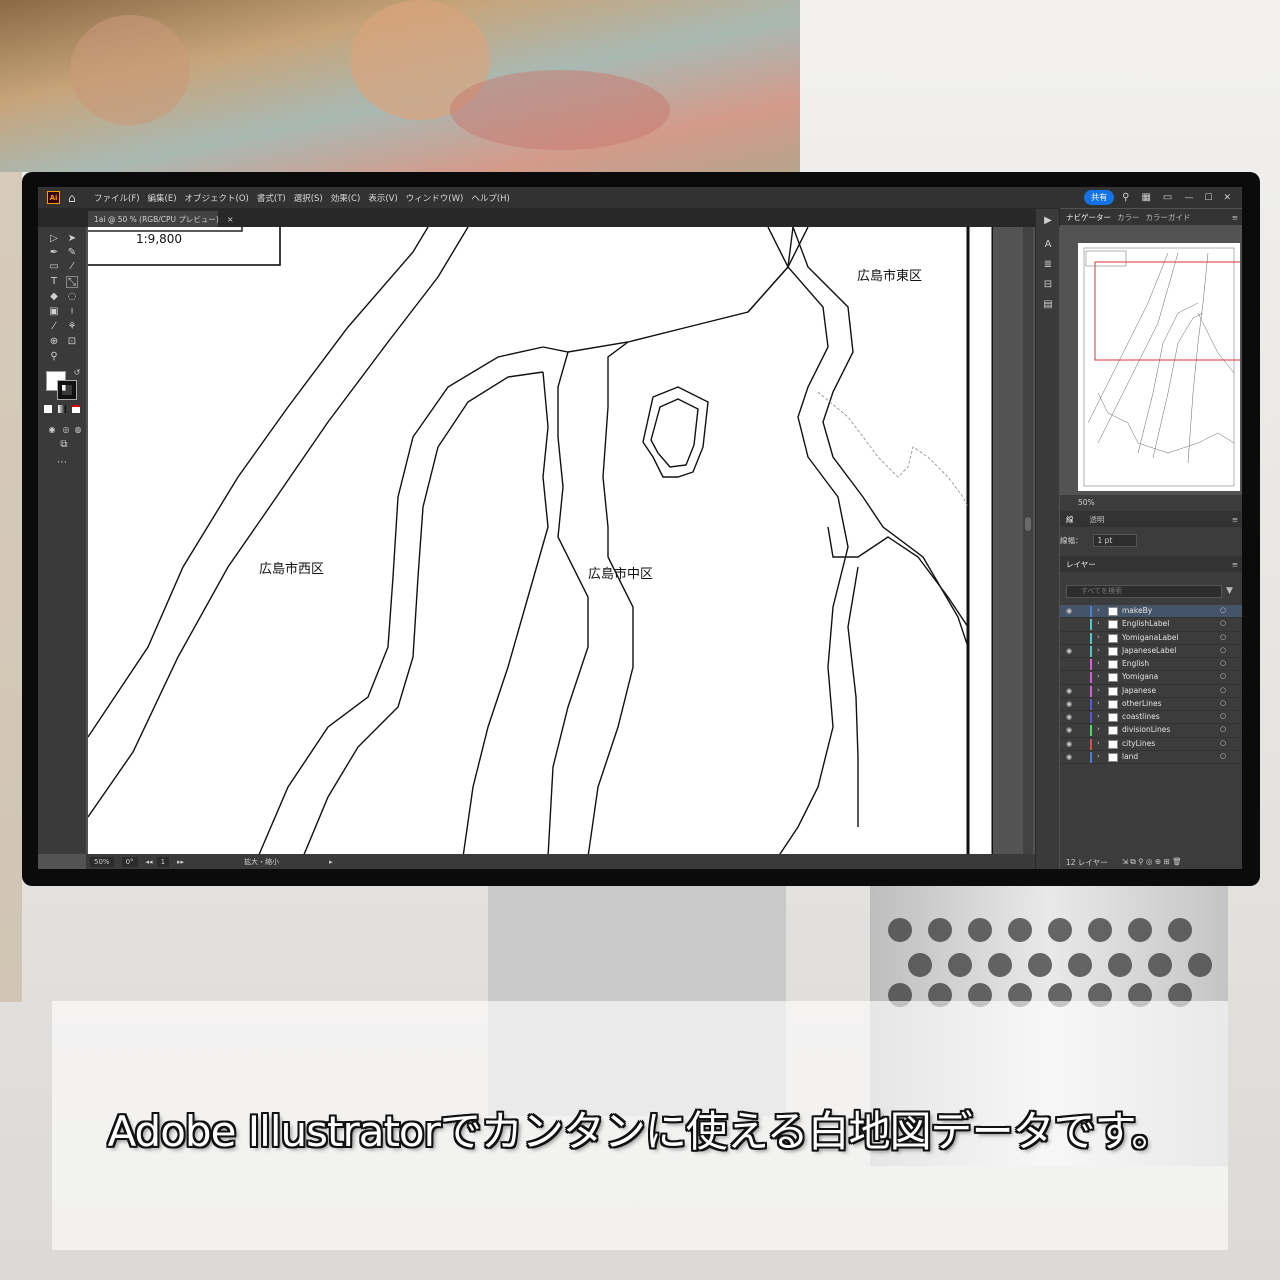 This screenshot has width=1280, height=1280. I want to click on tab-navigator: ナビゲーター, so click(1088, 217).